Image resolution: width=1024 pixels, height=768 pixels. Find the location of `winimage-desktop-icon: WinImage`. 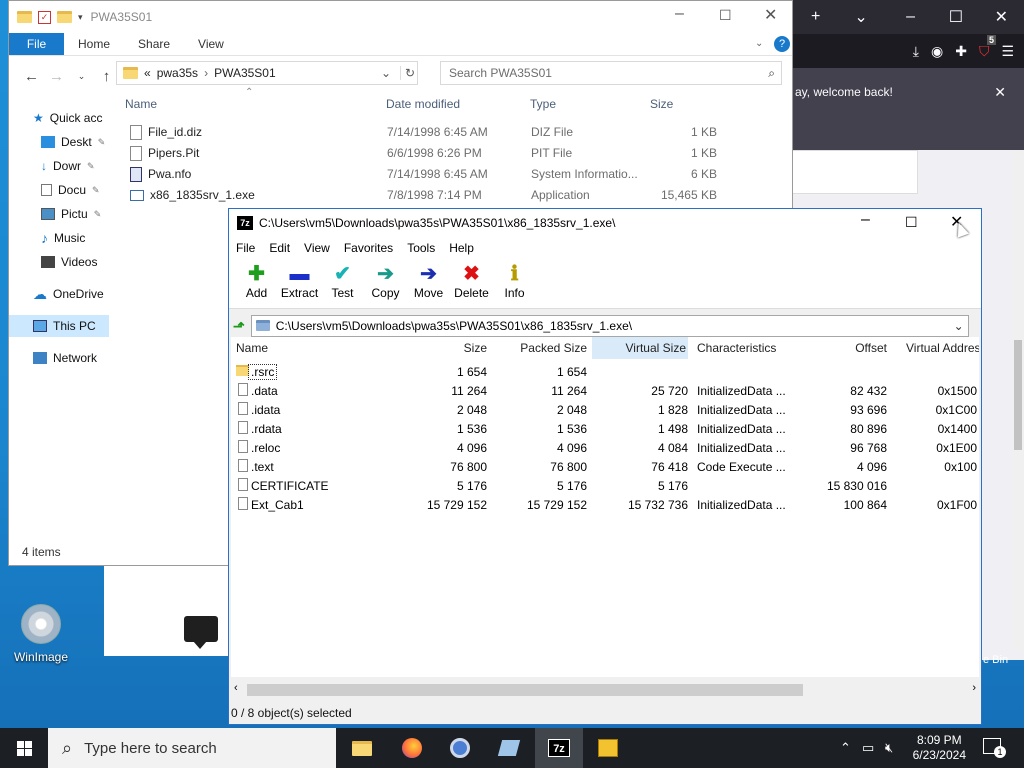

winimage-desktop-icon: WinImage is located at coordinates (41, 634).